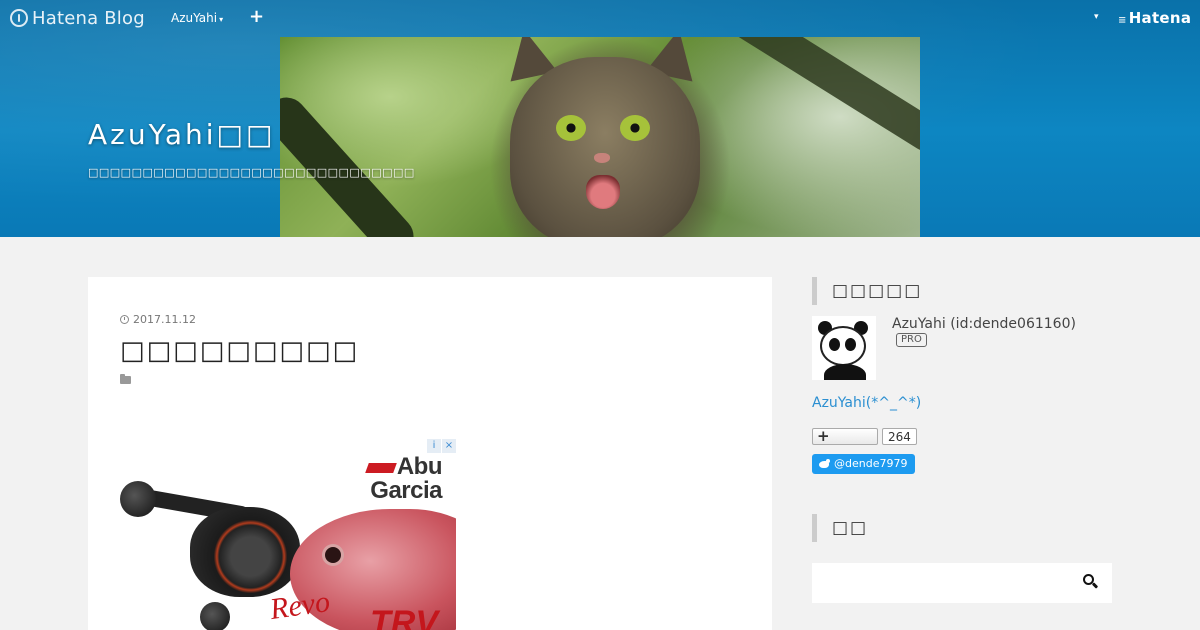 This screenshot has height=630, width=1200. What do you see at coordinates (419, 466) in the screenshot?
I see `ad-brand-line1: Abu` at bounding box center [419, 466].